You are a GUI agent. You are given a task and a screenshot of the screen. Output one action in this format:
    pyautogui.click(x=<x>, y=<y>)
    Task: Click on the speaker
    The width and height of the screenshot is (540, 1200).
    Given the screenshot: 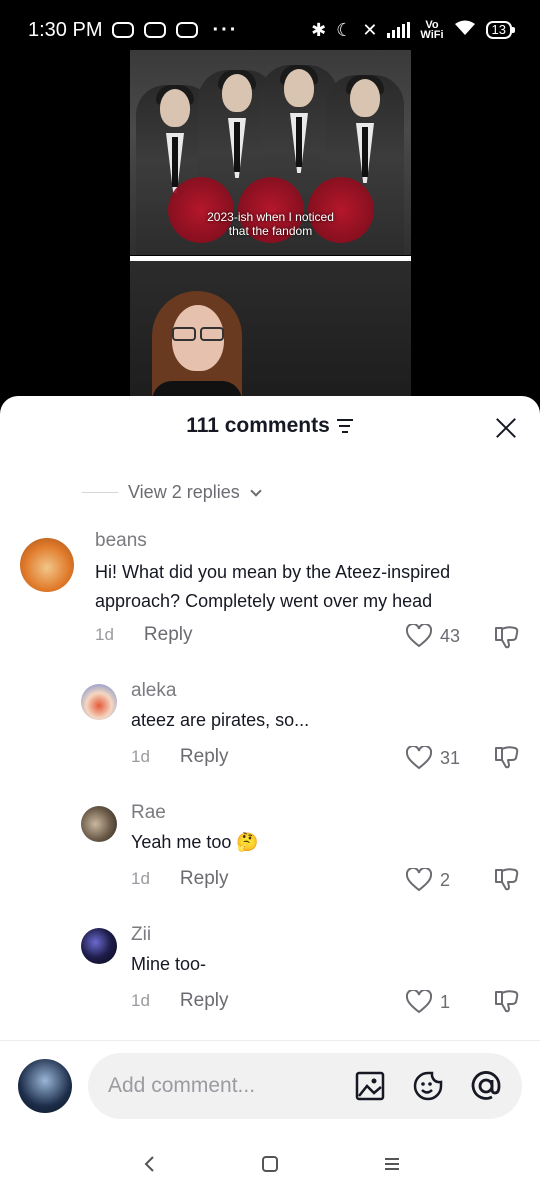 What is the action you would take?
    pyautogui.click(x=197, y=345)
    